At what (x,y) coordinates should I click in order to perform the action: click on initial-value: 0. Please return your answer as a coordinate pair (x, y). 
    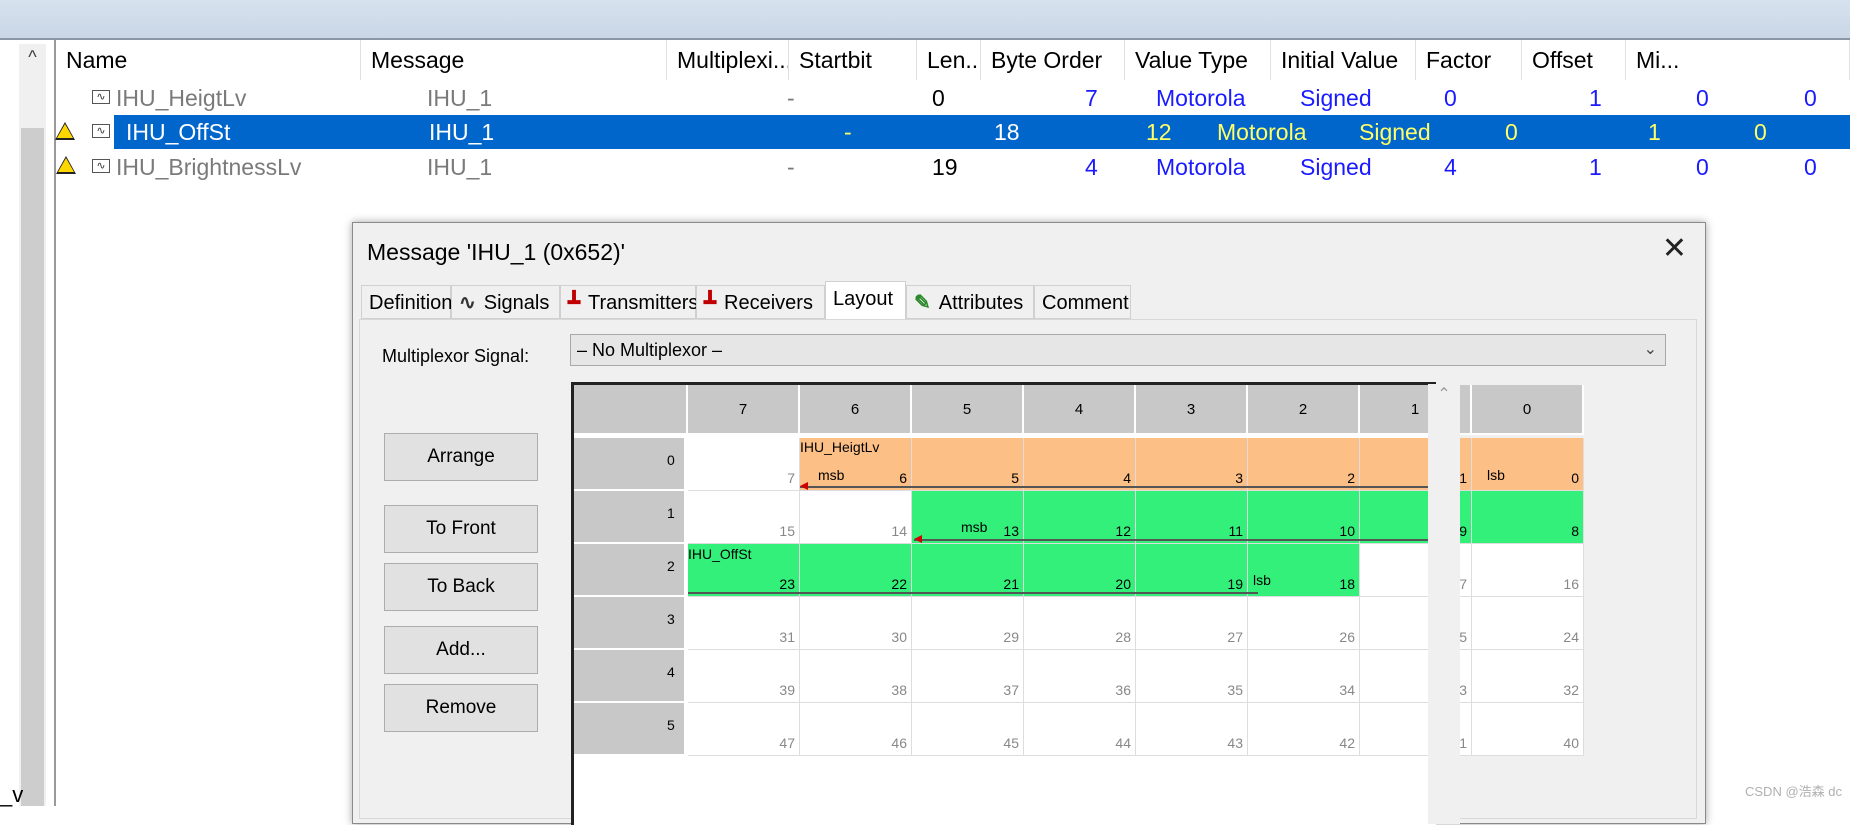
    Looking at the image, I should click on (1511, 132).